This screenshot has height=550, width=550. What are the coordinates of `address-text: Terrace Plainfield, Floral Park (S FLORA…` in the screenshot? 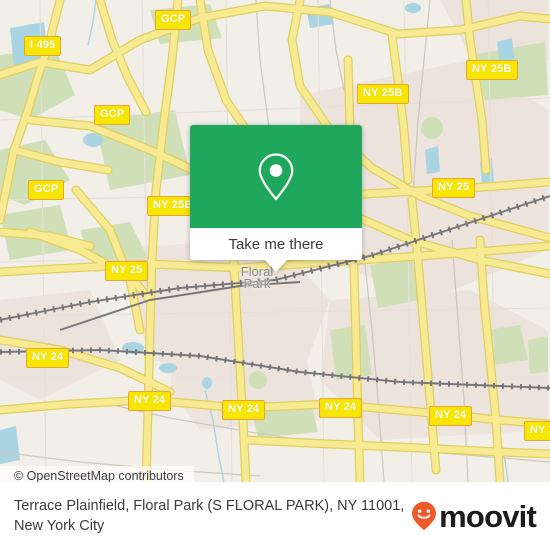 It's located at (209, 516).